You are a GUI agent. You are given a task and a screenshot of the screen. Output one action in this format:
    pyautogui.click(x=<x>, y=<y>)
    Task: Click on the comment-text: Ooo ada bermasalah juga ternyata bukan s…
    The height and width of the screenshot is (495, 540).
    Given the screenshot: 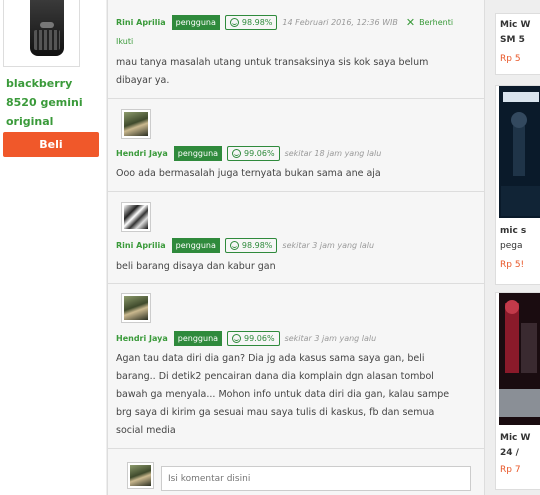 What is the action you would take?
    pyautogui.click(x=248, y=173)
    